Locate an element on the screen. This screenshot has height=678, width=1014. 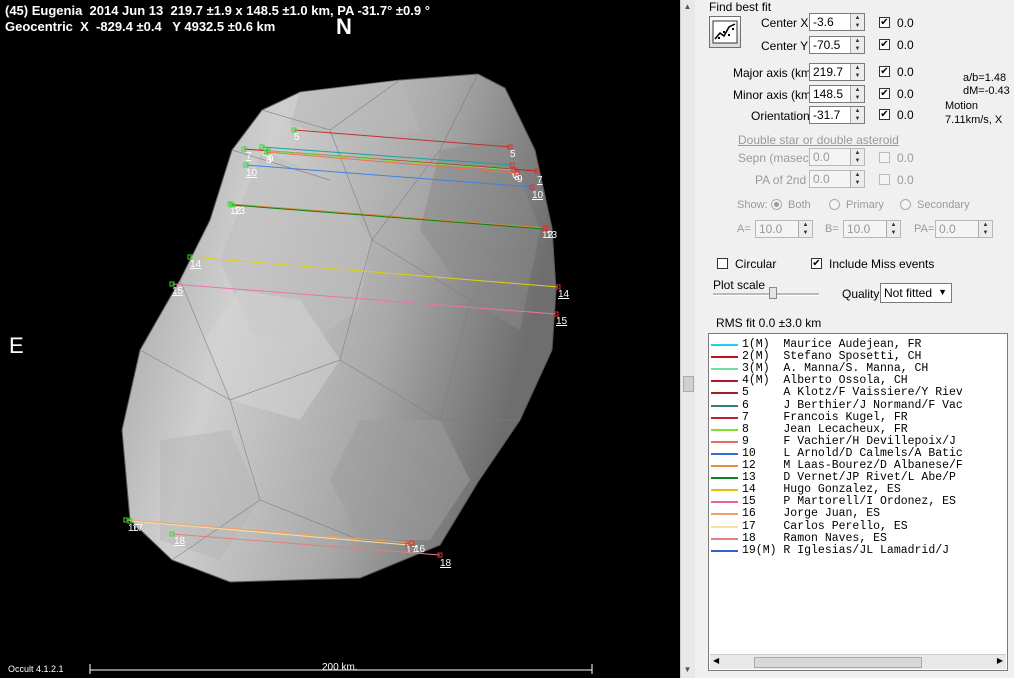
show-both-radio is located at coordinates (776, 204).